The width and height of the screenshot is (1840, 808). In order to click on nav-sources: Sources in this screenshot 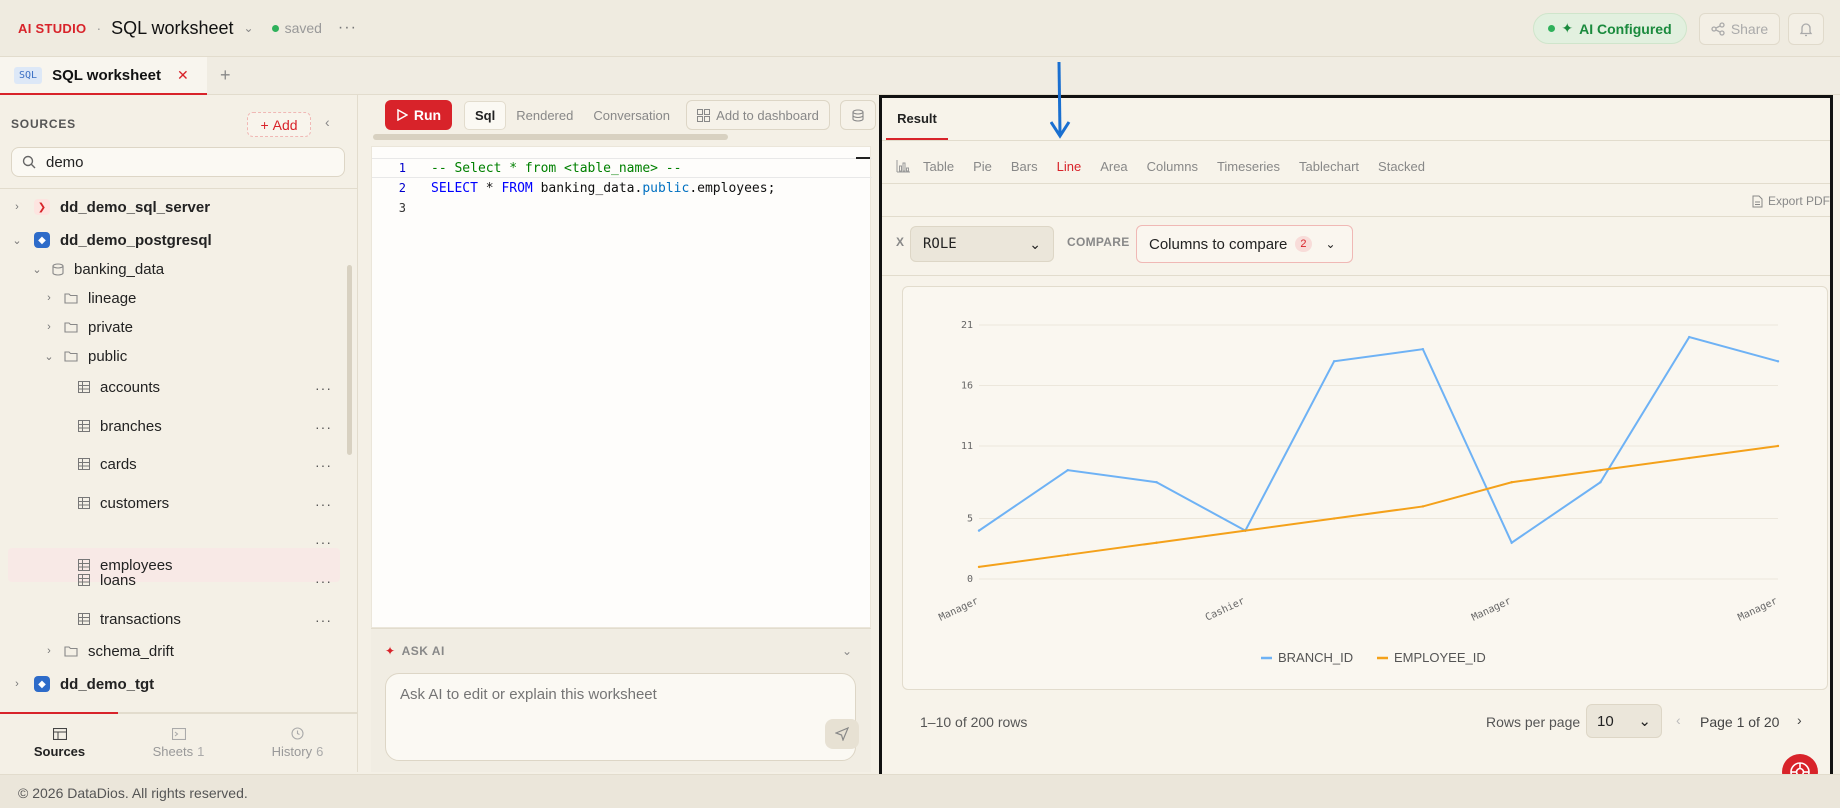, I will do `click(59, 743)`.